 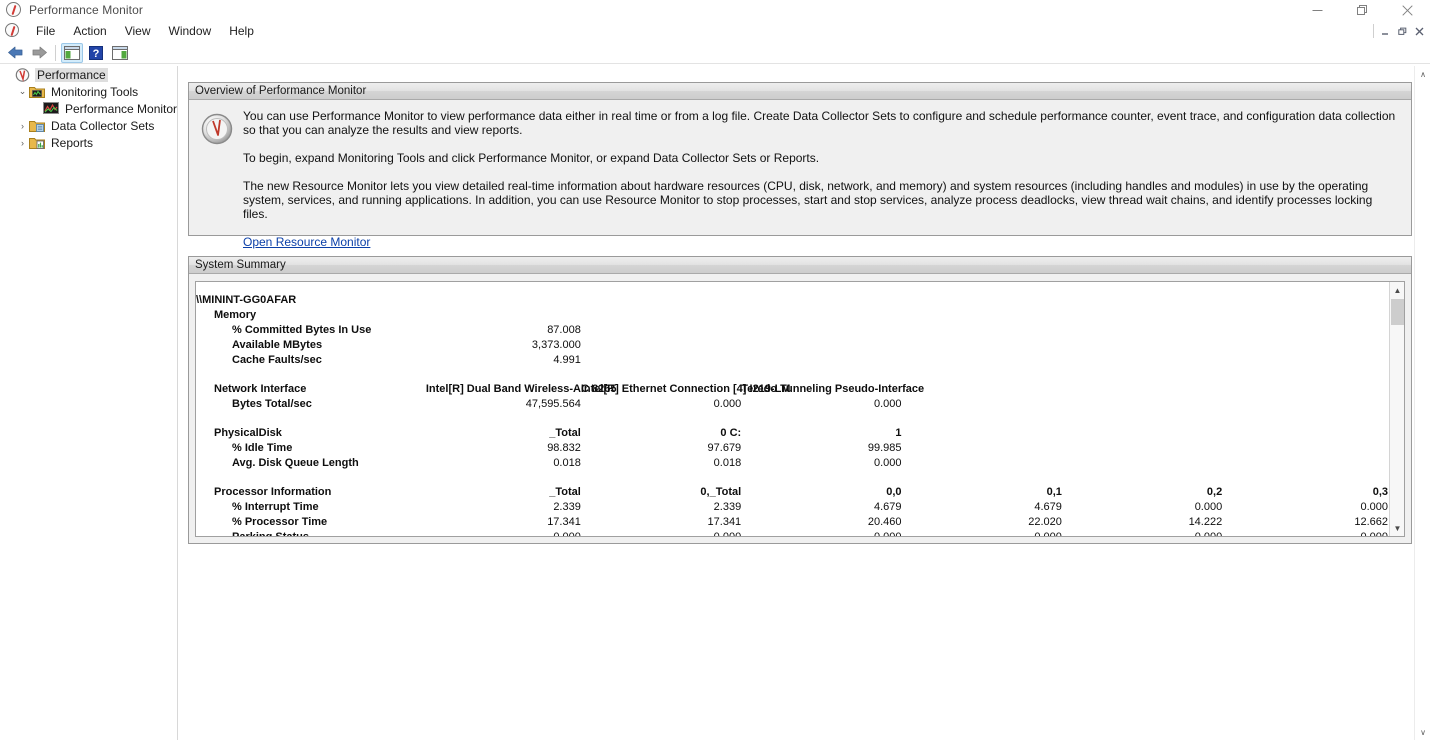 I want to click on scroll-down-arrow-icon: ▼, so click(x=1397, y=528).